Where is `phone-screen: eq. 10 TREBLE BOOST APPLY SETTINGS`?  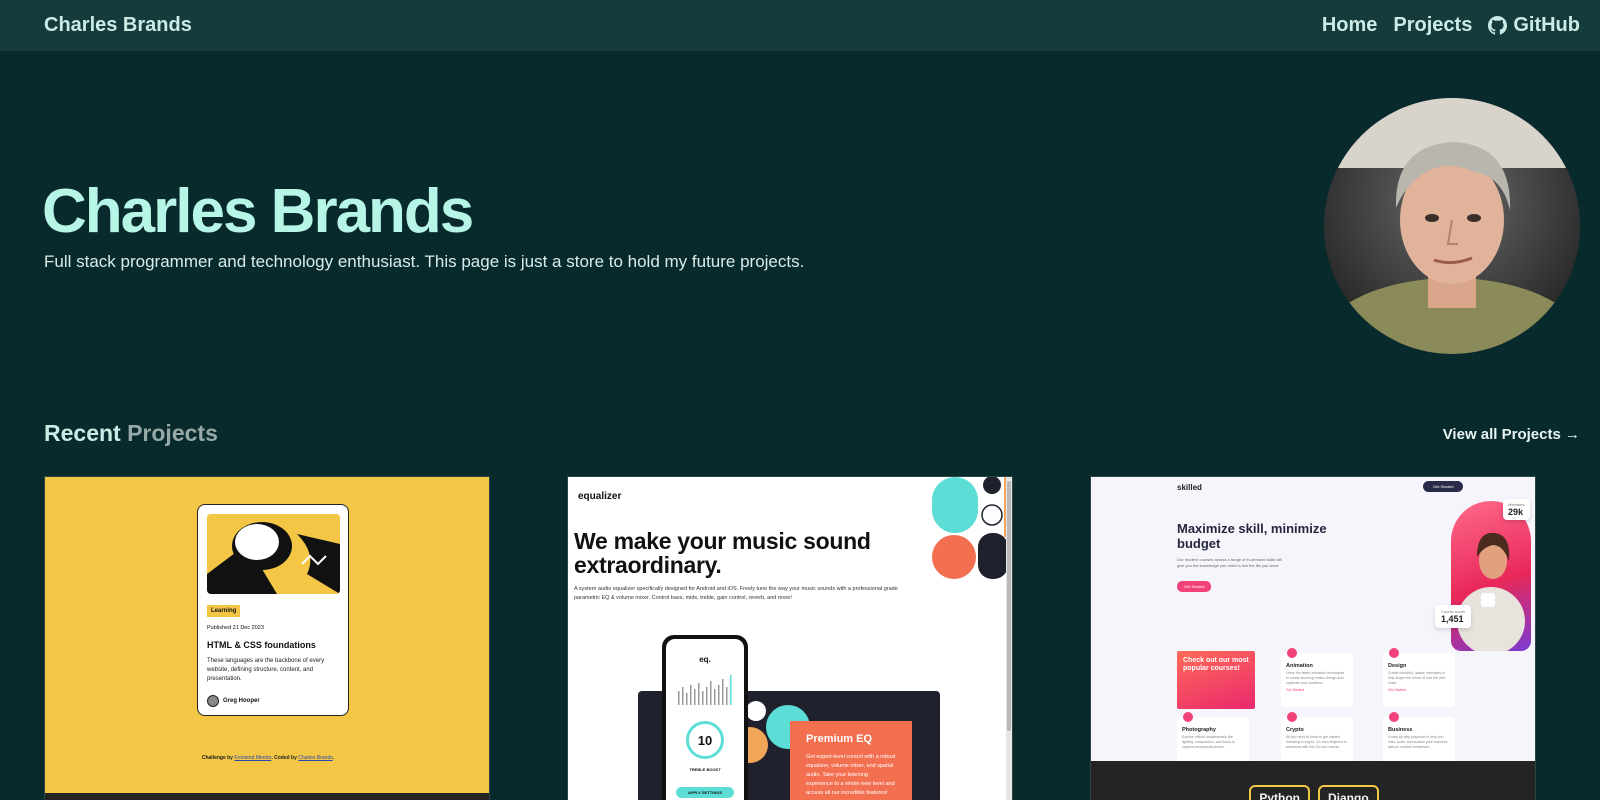
phone-screen: eq. 10 TREBLE BOOST APPLY SETTINGS is located at coordinates (705, 719).